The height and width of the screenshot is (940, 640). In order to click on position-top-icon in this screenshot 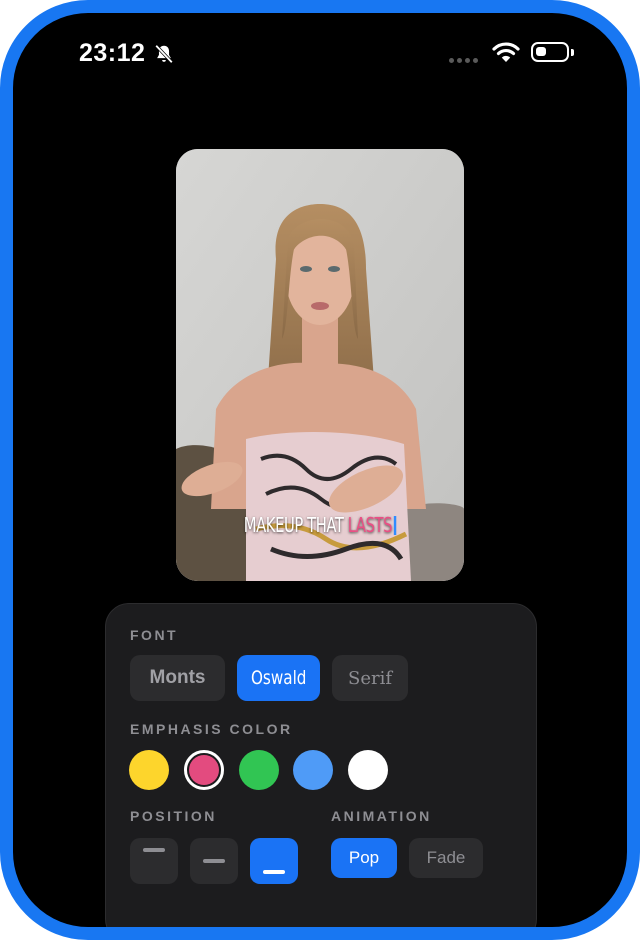, I will do `click(154, 850)`.